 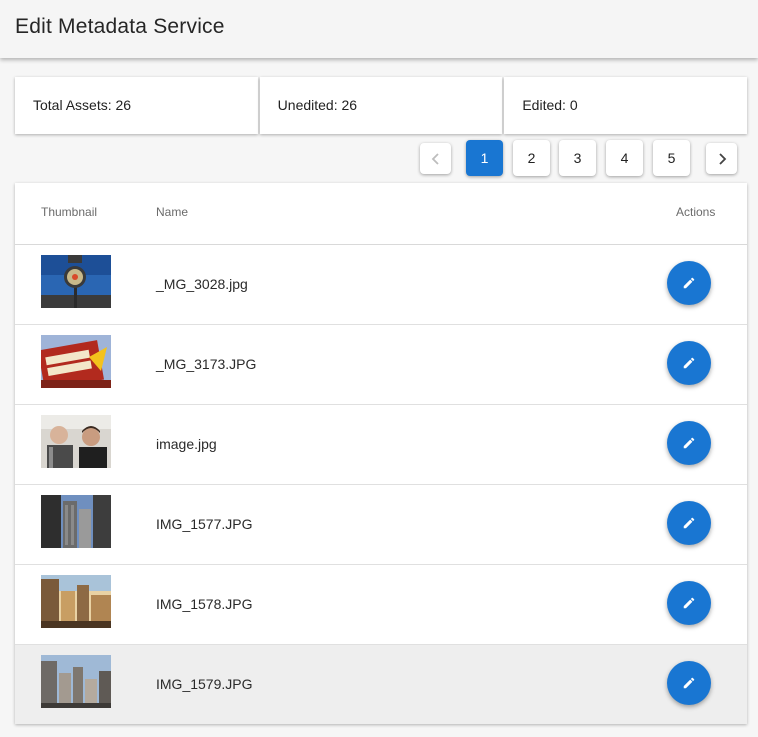 What do you see at coordinates (186, 444) in the screenshot?
I see `file-name: image.jpg` at bounding box center [186, 444].